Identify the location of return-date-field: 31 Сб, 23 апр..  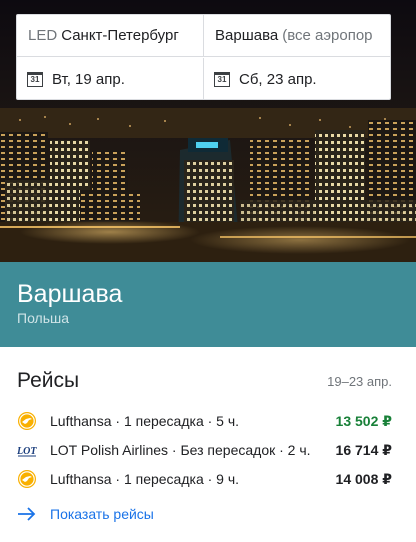
(297, 79).